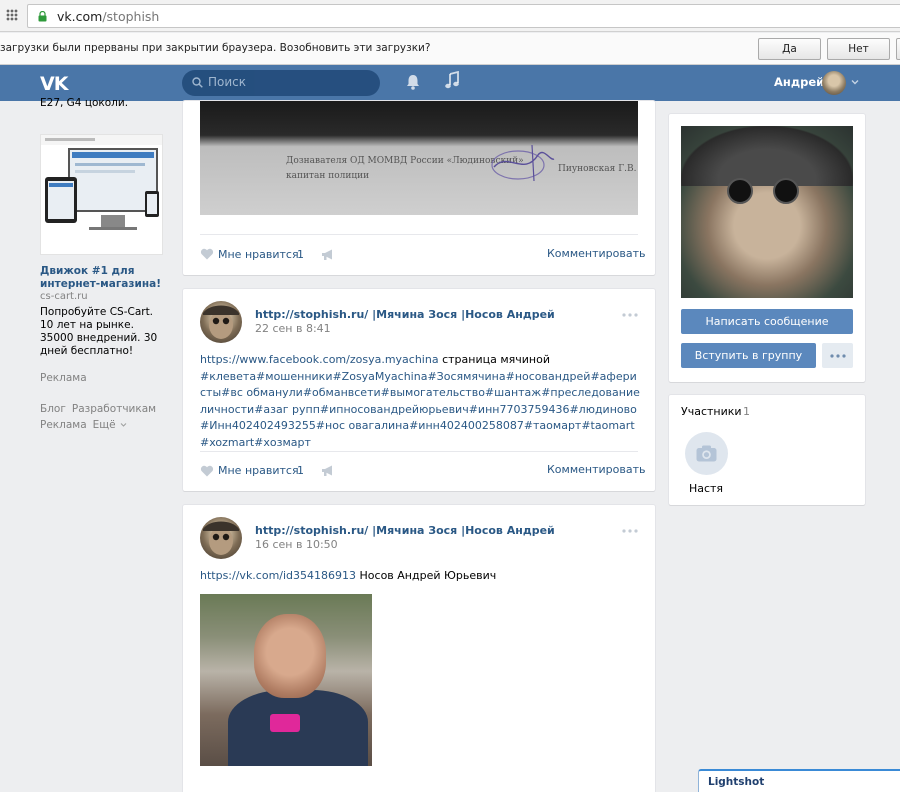 The image size is (900, 792). What do you see at coordinates (706, 488) in the screenshot?
I see `member-name: Настя` at bounding box center [706, 488].